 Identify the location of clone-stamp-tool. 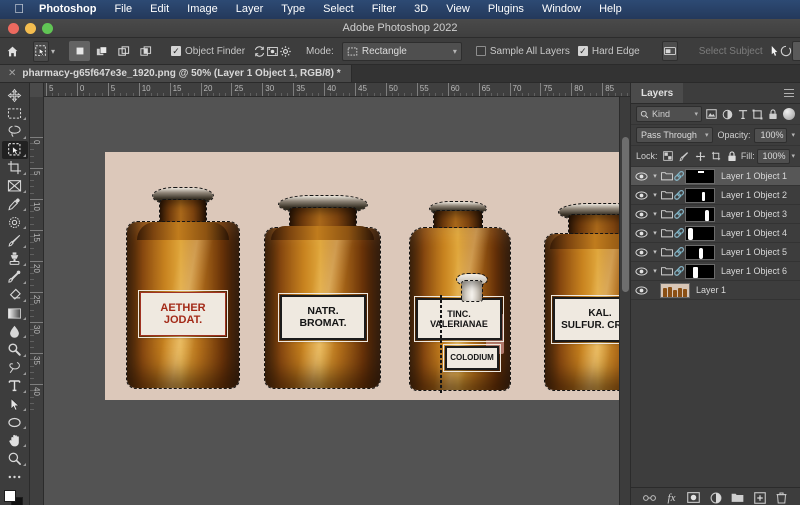
(15, 259).